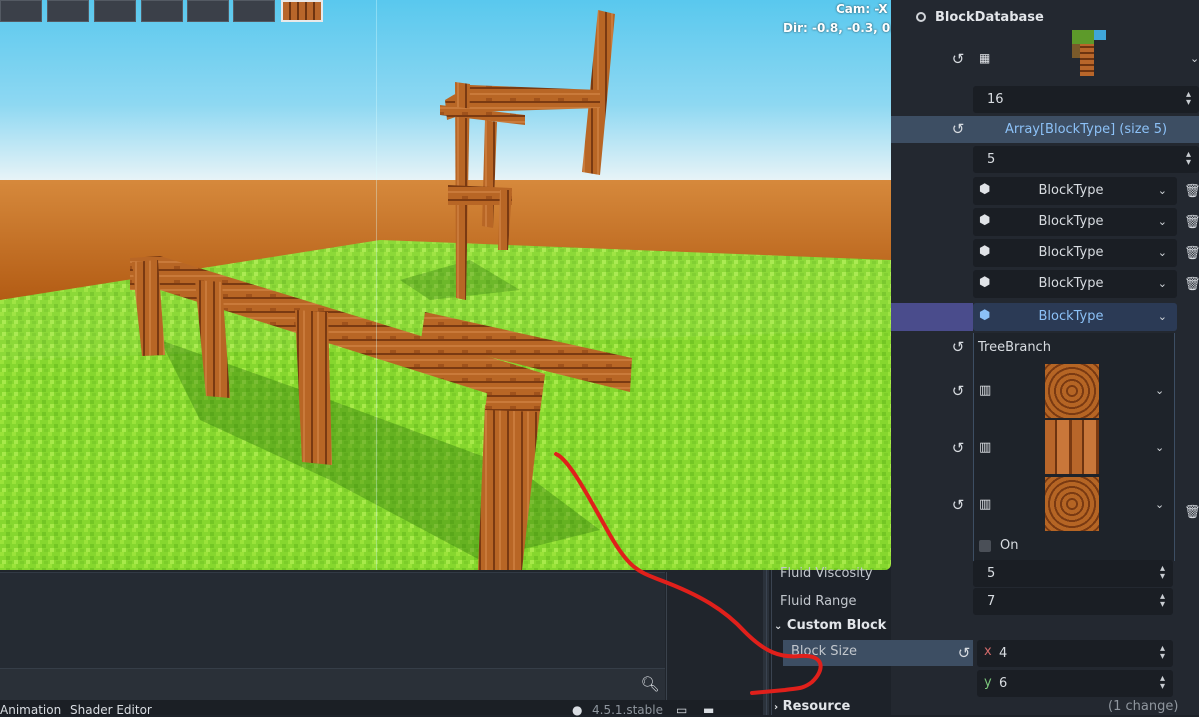 The image size is (1199, 717). Describe the element at coordinates (991, 573) in the screenshot. I see `fluid-viscosity-value: 5` at that location.